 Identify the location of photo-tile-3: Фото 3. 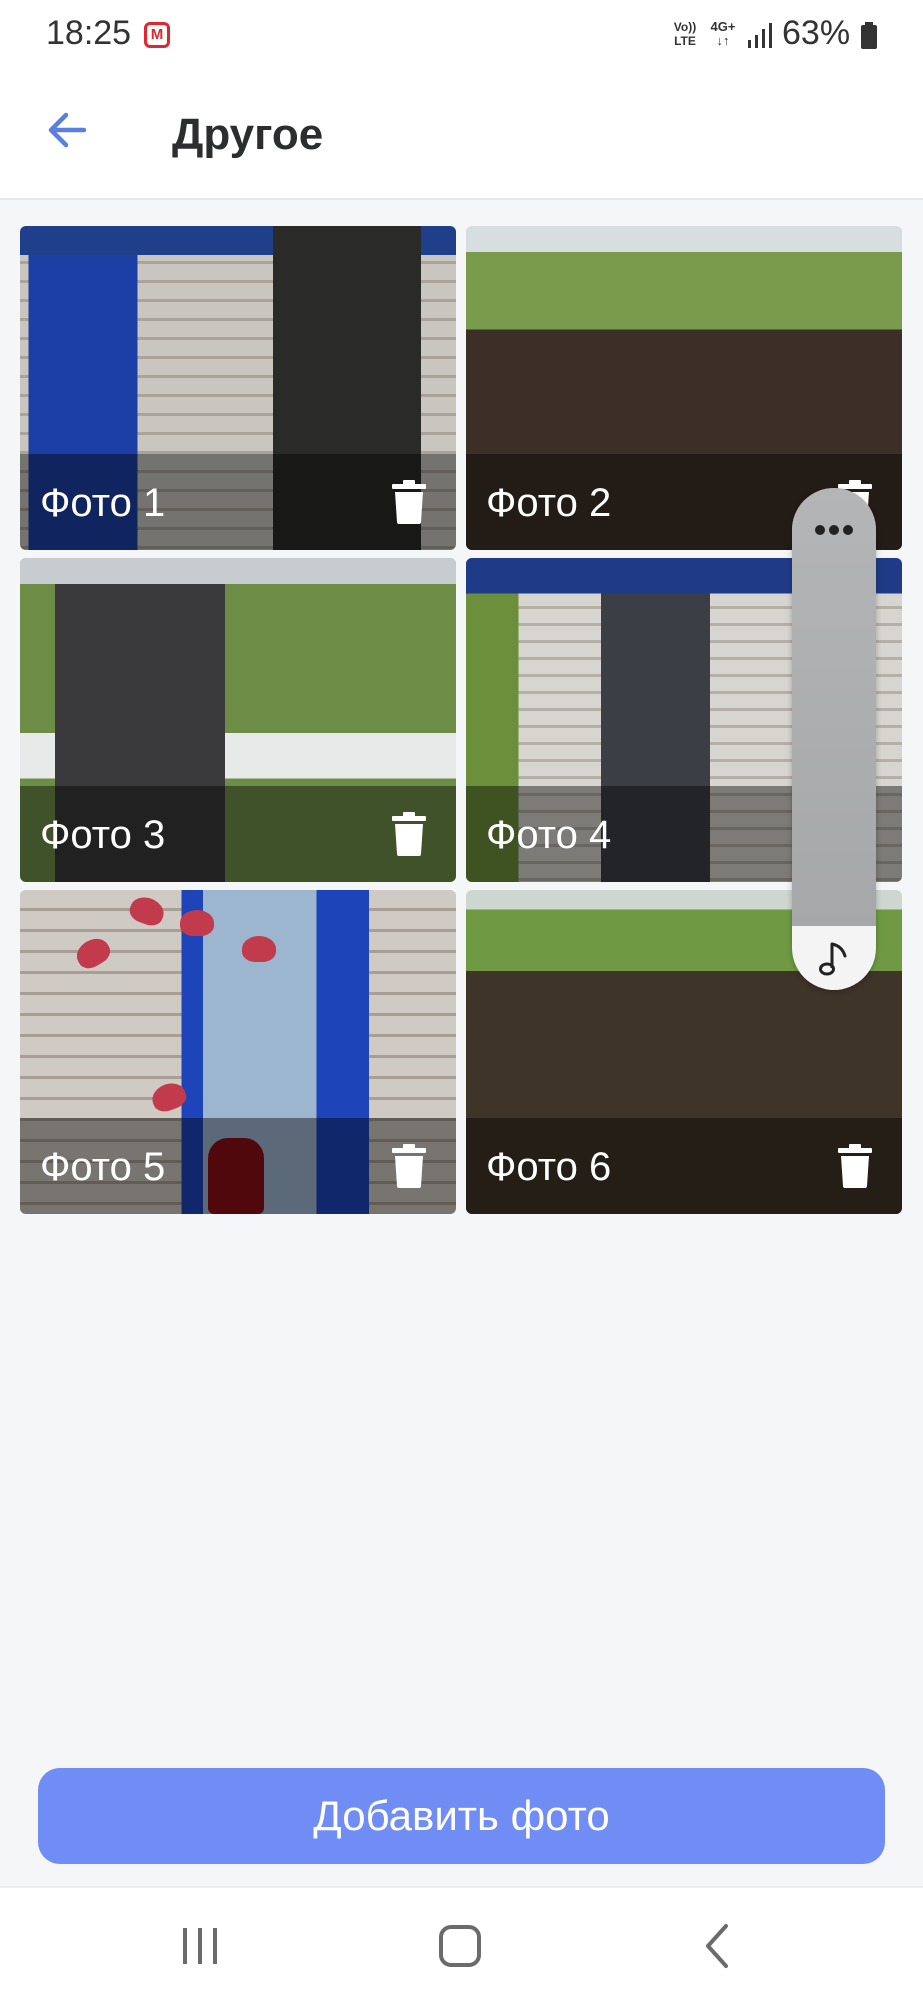
(238, 720).